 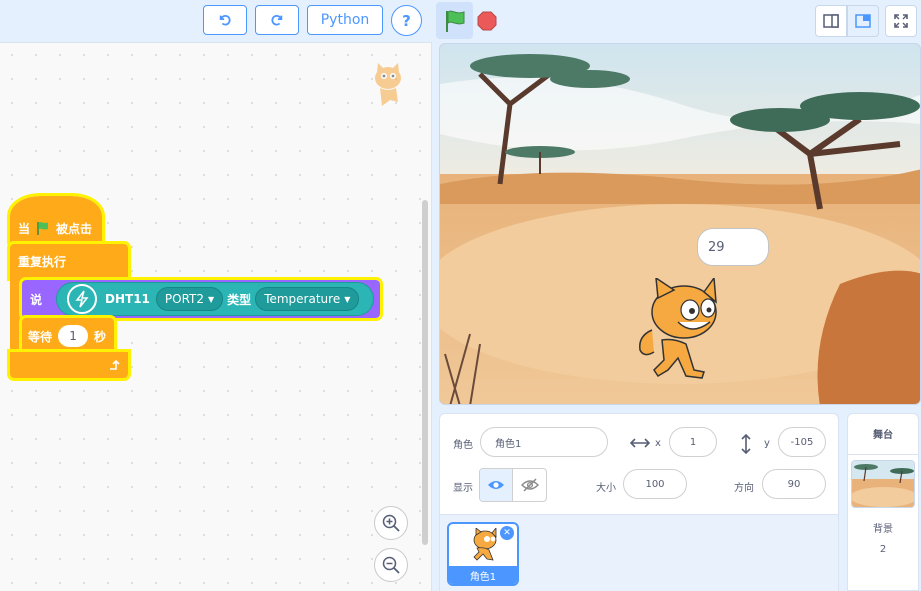 I want to click on sprite-tile-name: 角色1, so click(x=483, y=575).